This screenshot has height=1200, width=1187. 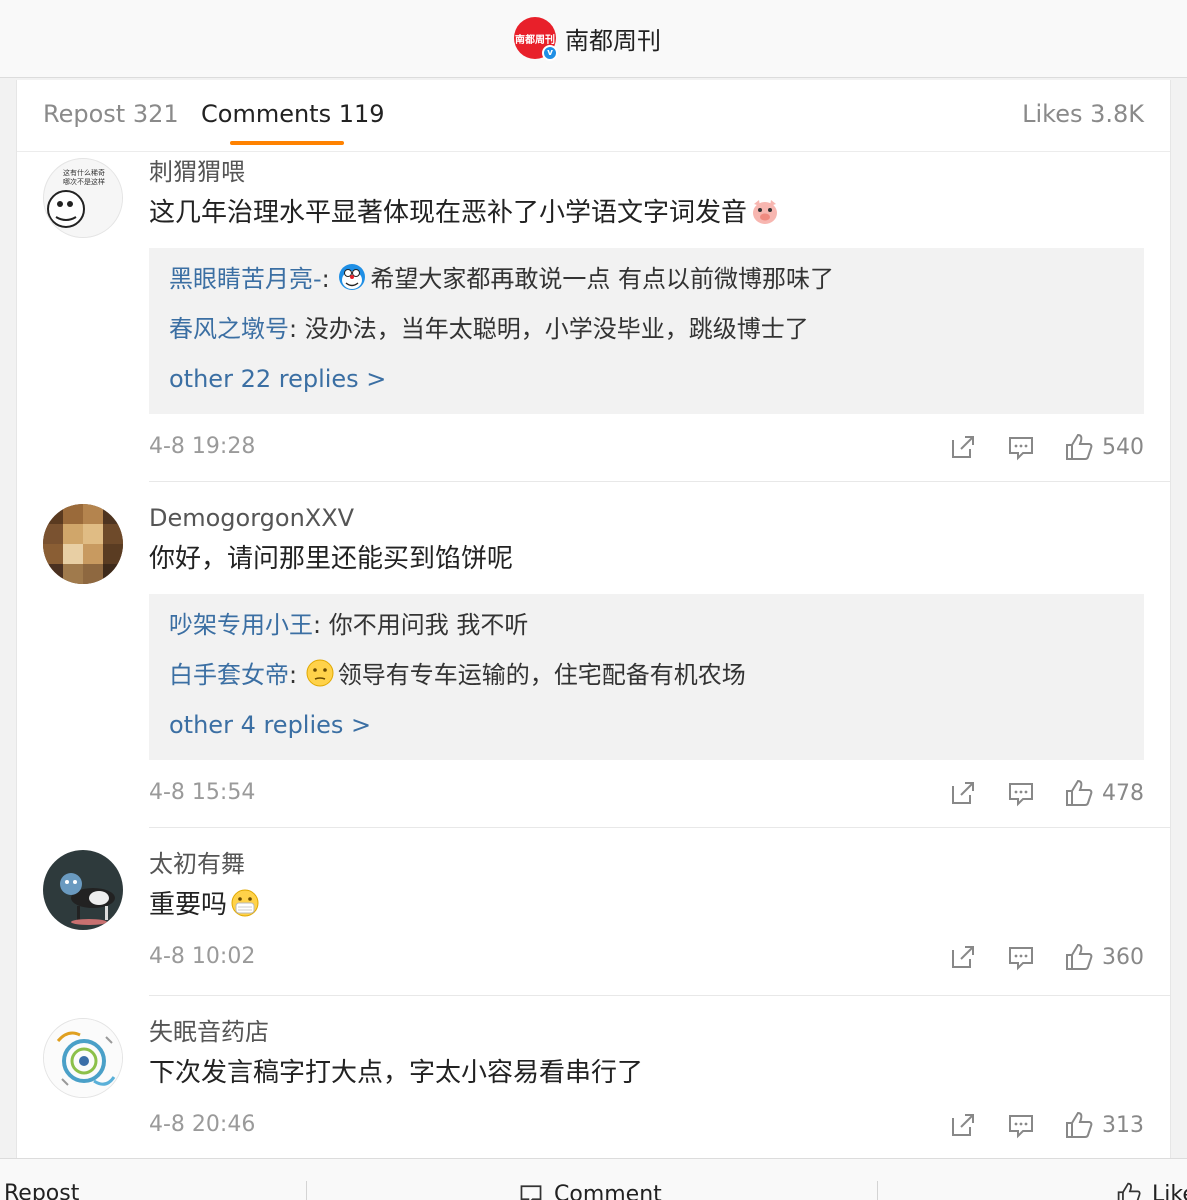 I want to click on like-button: 313, so click(x=1104, y=1125).